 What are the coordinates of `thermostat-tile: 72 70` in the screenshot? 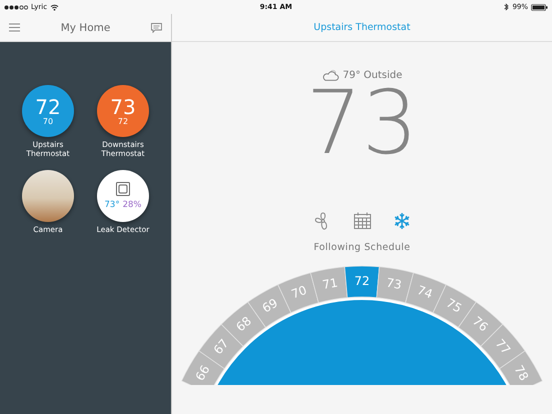 It's located at (48, 111).